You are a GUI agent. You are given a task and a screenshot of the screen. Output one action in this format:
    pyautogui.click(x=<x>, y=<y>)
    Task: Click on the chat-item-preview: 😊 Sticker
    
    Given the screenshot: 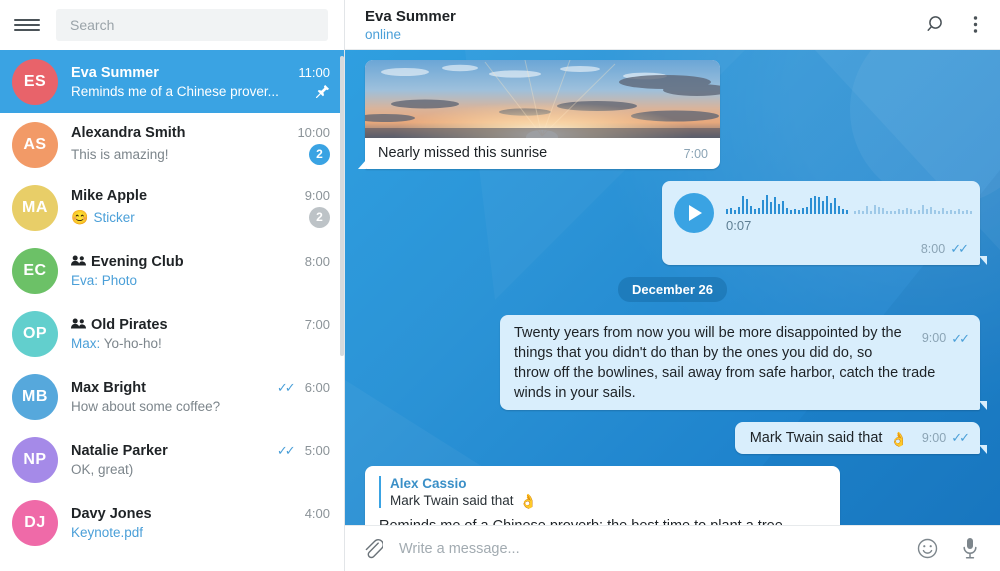 What is the action you would take?
    pyautogui.click(x=186, y=217)
    